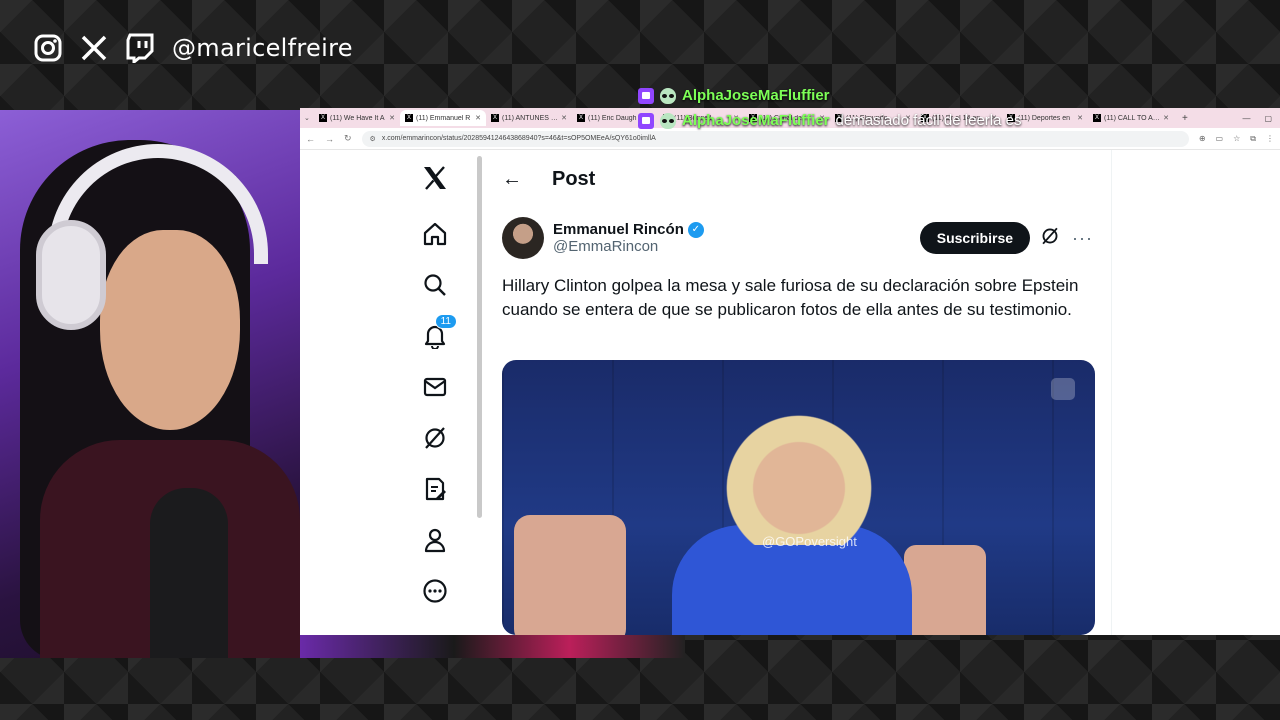 This screenshot has height=720, width=1280. What do you see at coordinates (310, 139) in the screenshot?
I see `back-nav-icon: ←` at bounding box center [310, 139].